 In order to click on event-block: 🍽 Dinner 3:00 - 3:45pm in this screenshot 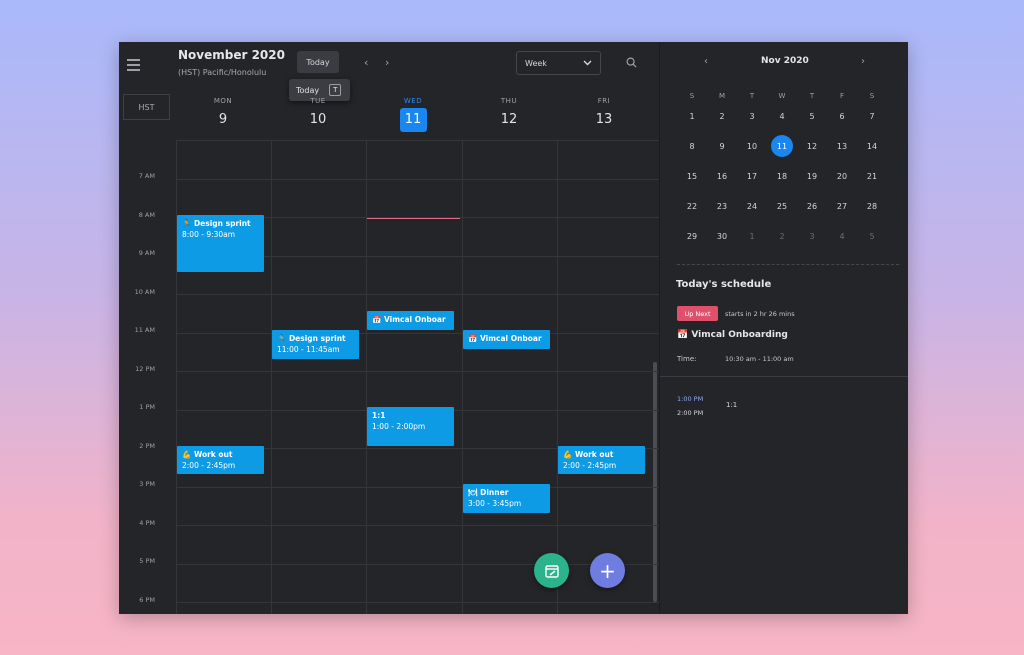, I will do `click(506, 498)`.